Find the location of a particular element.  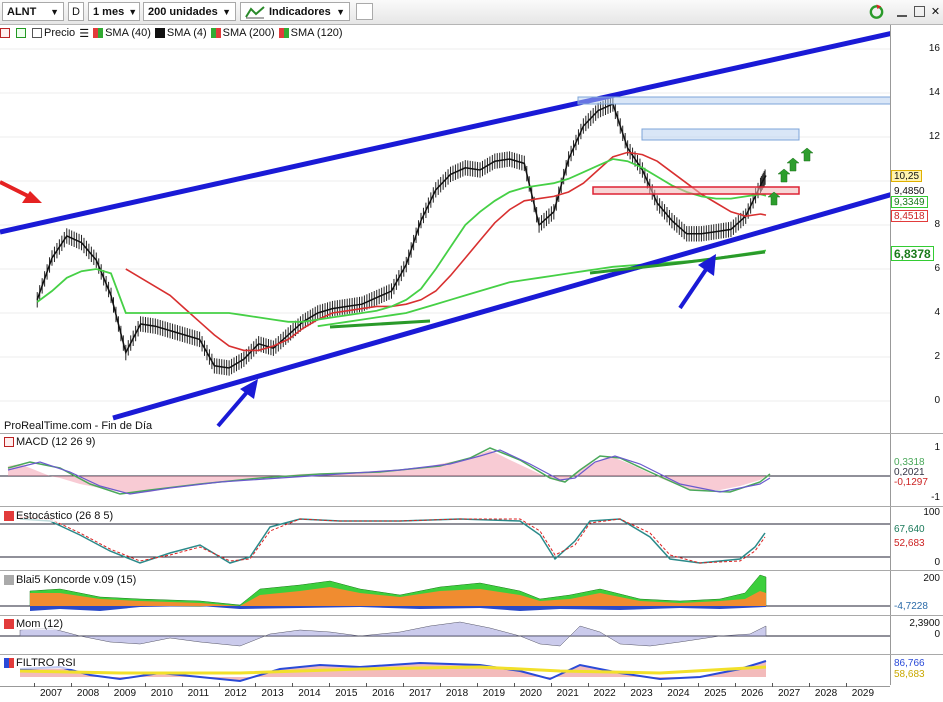

momentum-axis: 2,3900 0 is located at coordinates (916, 635).